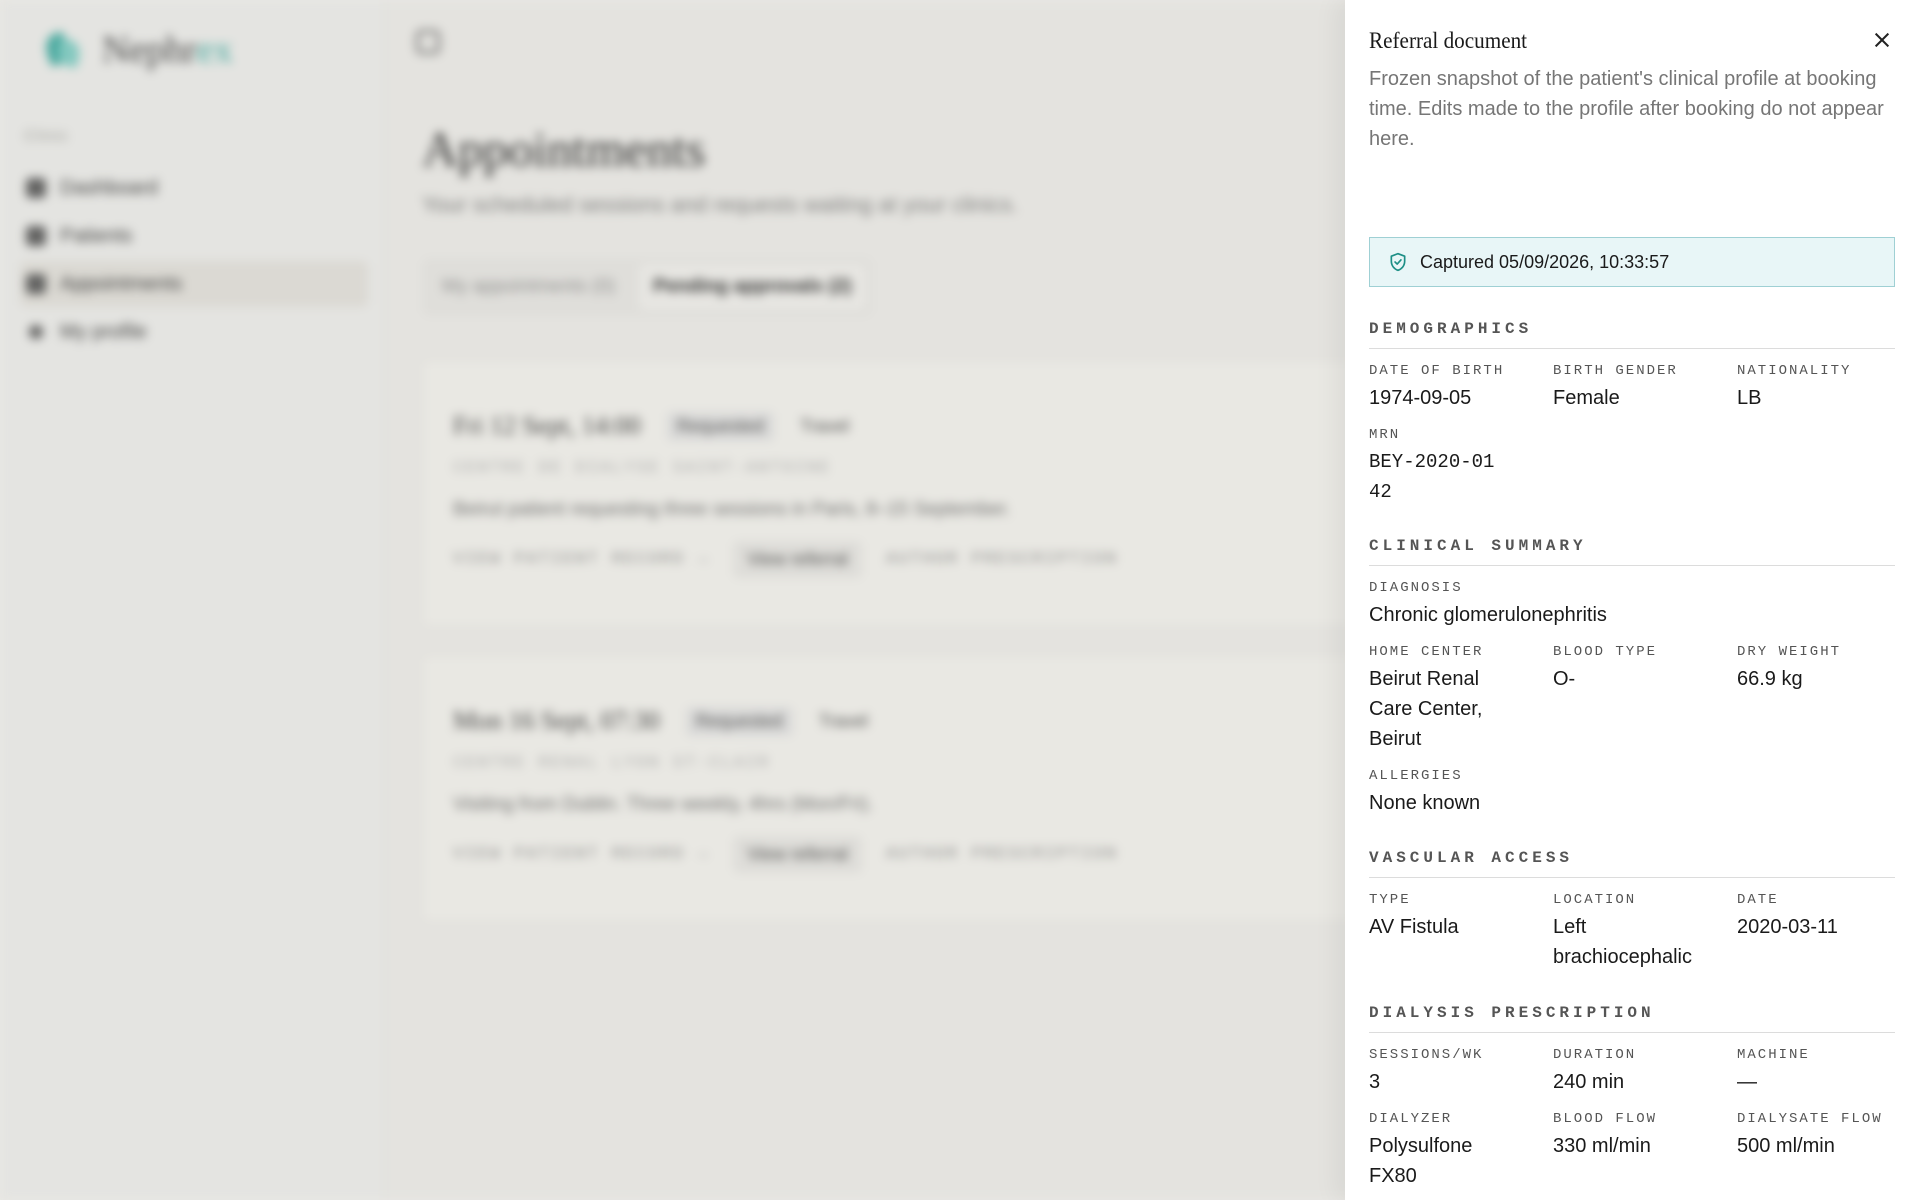 The width and height of the screenshot is (1920, 1200). Describe the element at coordinates (1420, 398) in the screenshot. I see `field-value: 1974-09-05` at that location.